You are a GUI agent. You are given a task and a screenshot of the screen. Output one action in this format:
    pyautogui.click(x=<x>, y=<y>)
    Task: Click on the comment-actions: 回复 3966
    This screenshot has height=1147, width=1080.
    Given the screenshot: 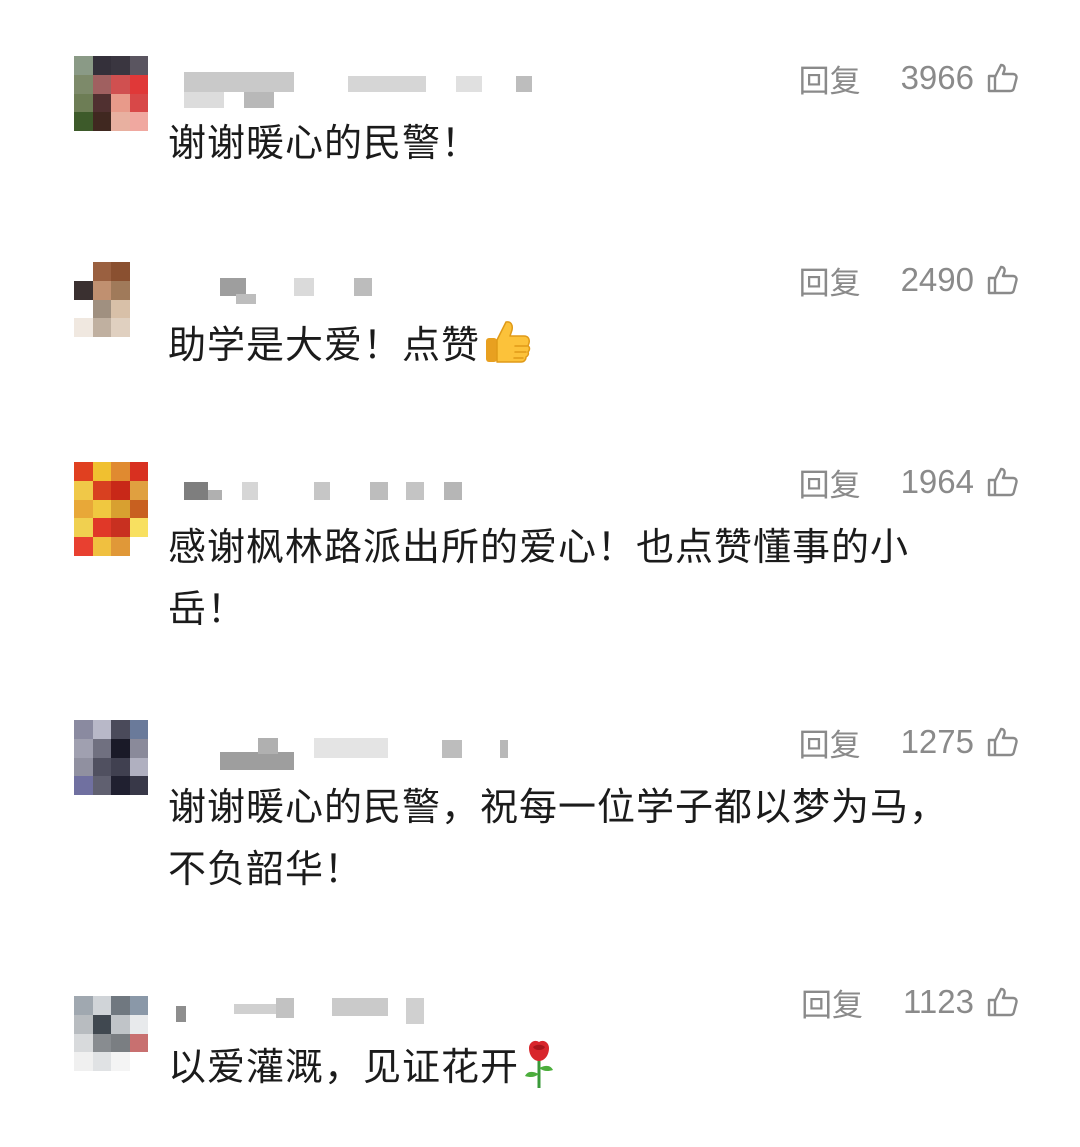 What is the action you would take?
    pyautogui.click(x=909, y=78)
    